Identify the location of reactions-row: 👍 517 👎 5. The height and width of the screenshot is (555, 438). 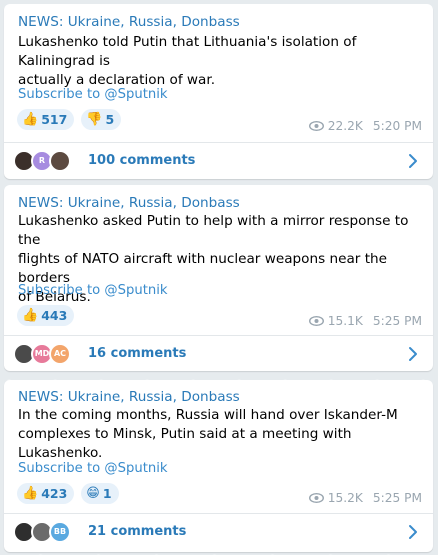
(69, 119).